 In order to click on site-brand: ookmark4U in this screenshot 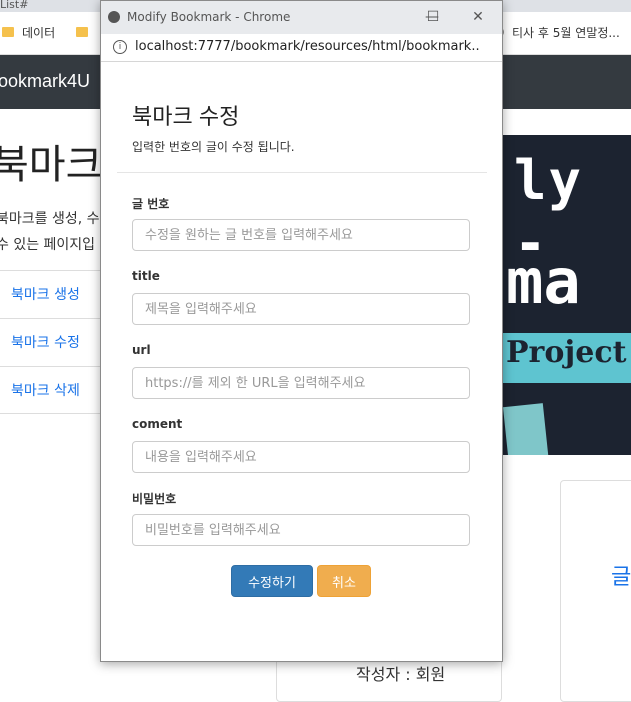, I will do `click(45, 81)`.